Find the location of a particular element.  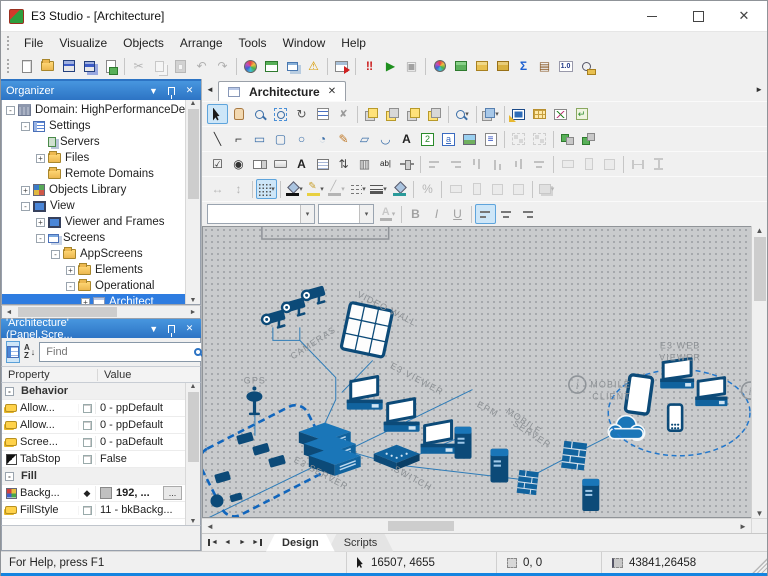

new-file-button is located at coordinates (26, 66).